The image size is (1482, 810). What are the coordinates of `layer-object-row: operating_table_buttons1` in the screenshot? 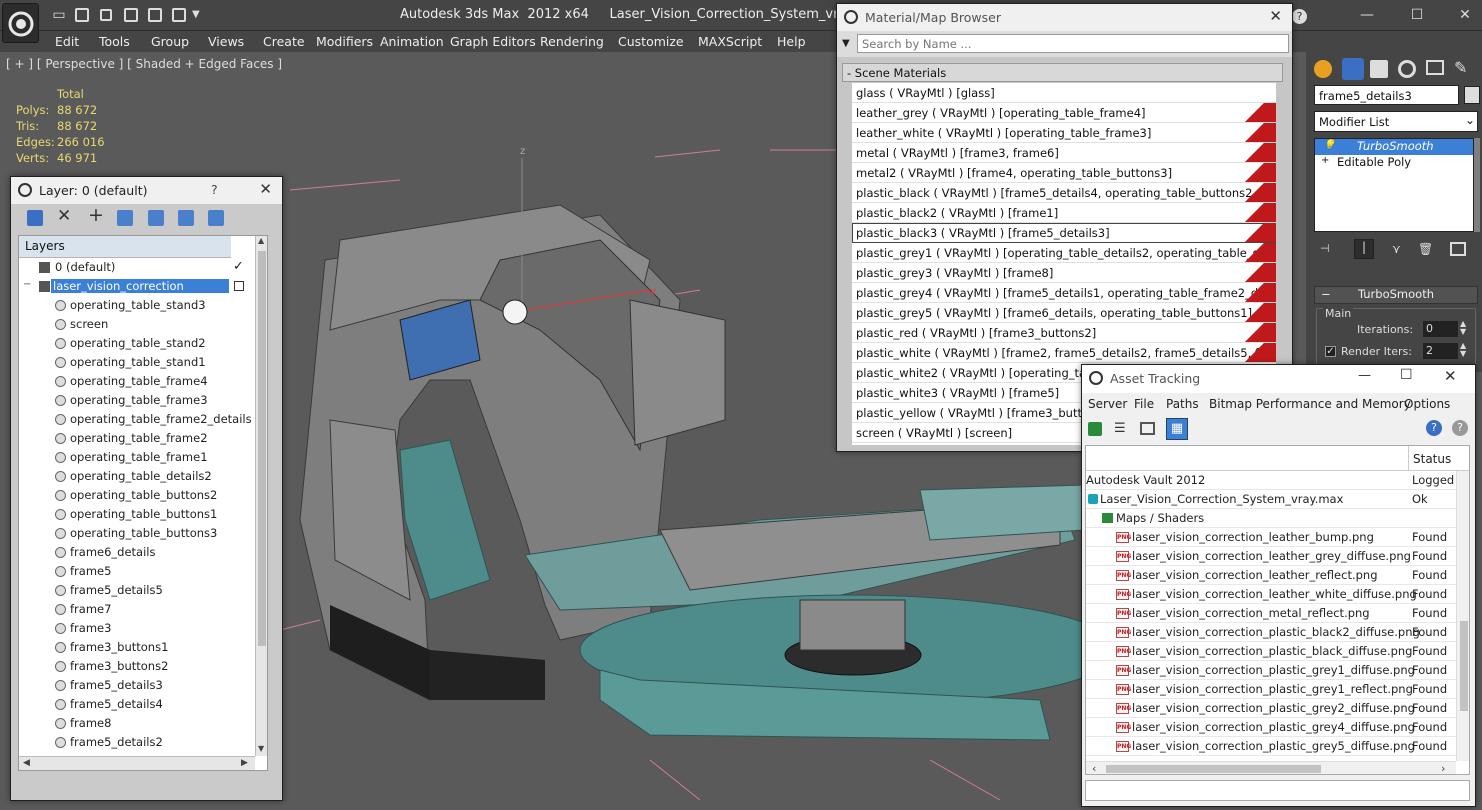 It's located at (143, 514).